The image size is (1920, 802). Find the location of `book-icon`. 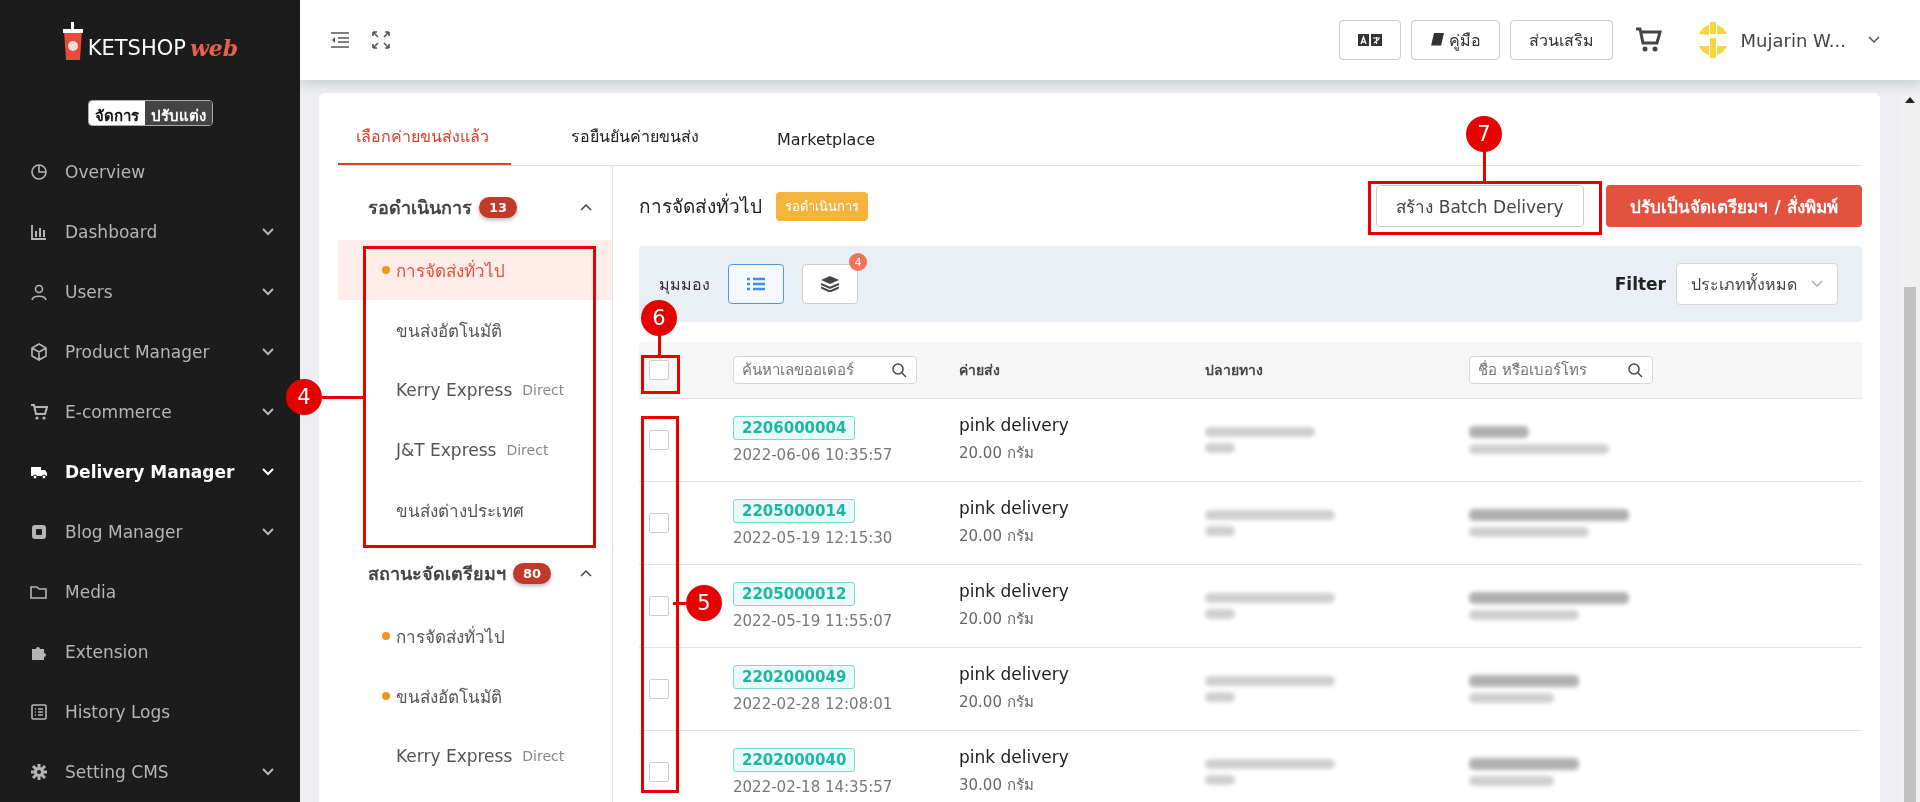

book-icon is located at coordinates (1437, 40).